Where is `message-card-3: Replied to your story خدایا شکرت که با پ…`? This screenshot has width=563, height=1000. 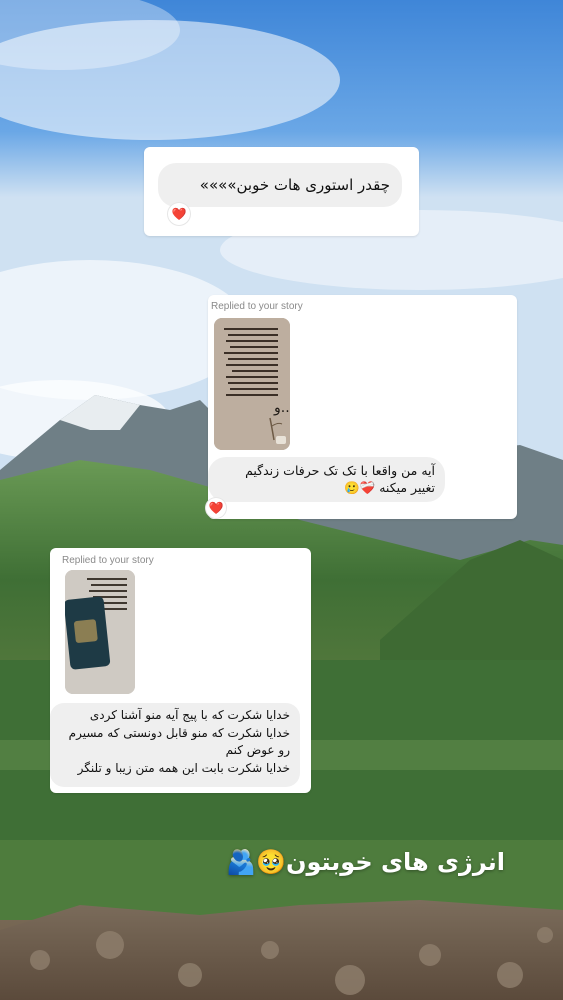 message-card-3: Replied to your story خدایا شکرت که با پ… is located at coordinates (180, 670).